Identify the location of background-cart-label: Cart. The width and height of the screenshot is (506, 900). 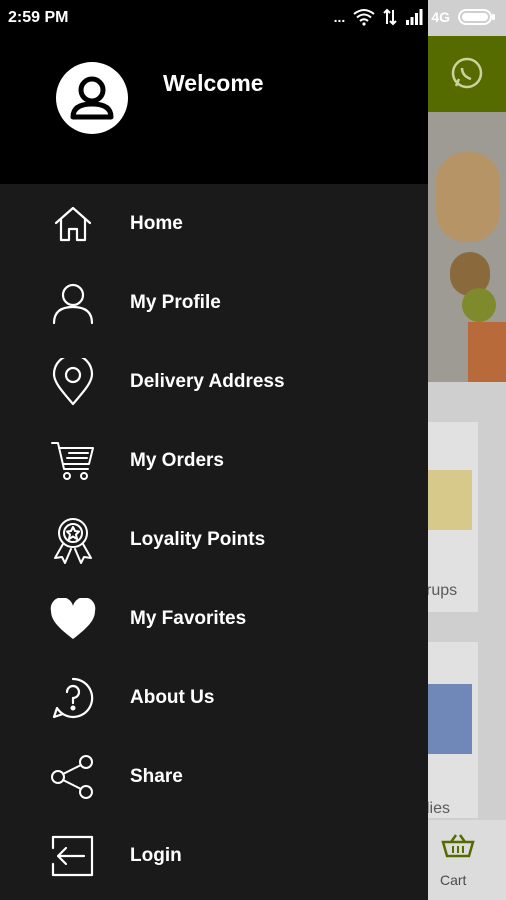
(453, 880).